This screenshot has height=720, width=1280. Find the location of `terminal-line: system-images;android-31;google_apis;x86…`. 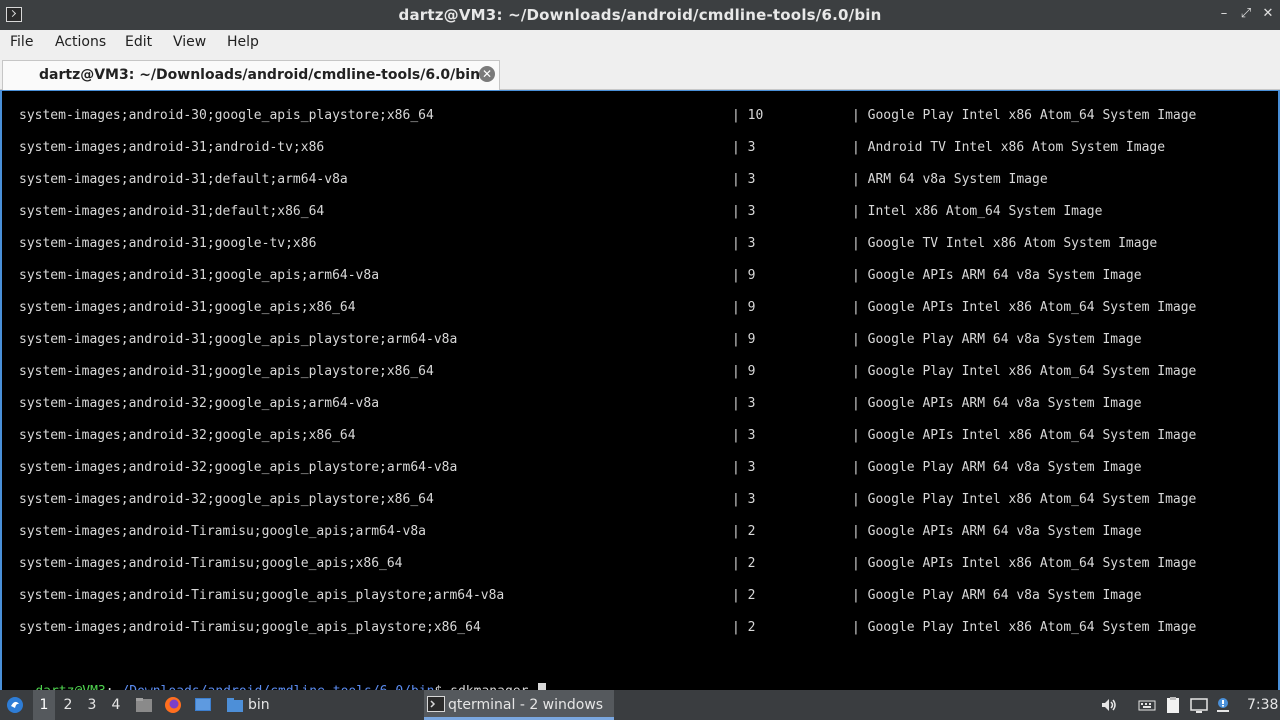

terminal-line: system-images;android-31;google_apis;x86… is located at coordinates (637, 310).